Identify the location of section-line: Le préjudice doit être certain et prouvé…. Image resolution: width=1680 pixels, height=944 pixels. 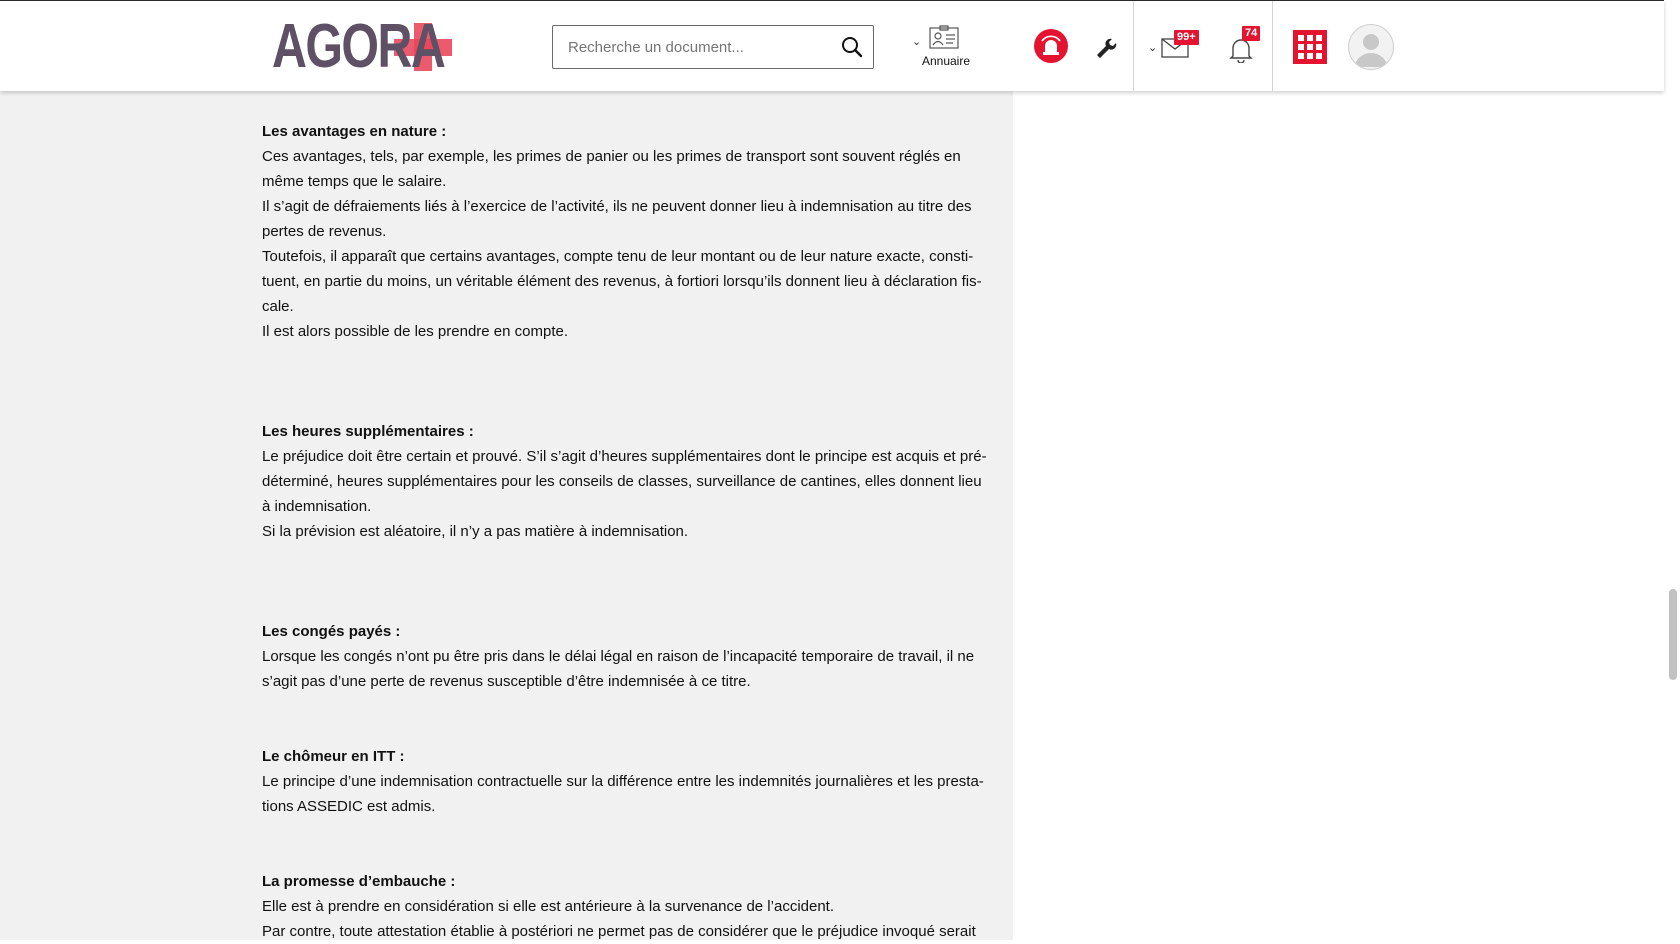
(624, 456).